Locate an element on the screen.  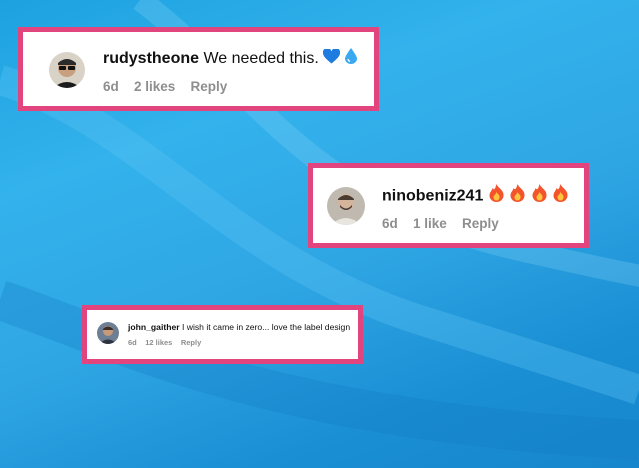
comment-card: ninobeniz241 6d 1 like Reply is located at coordinates (448, 205).